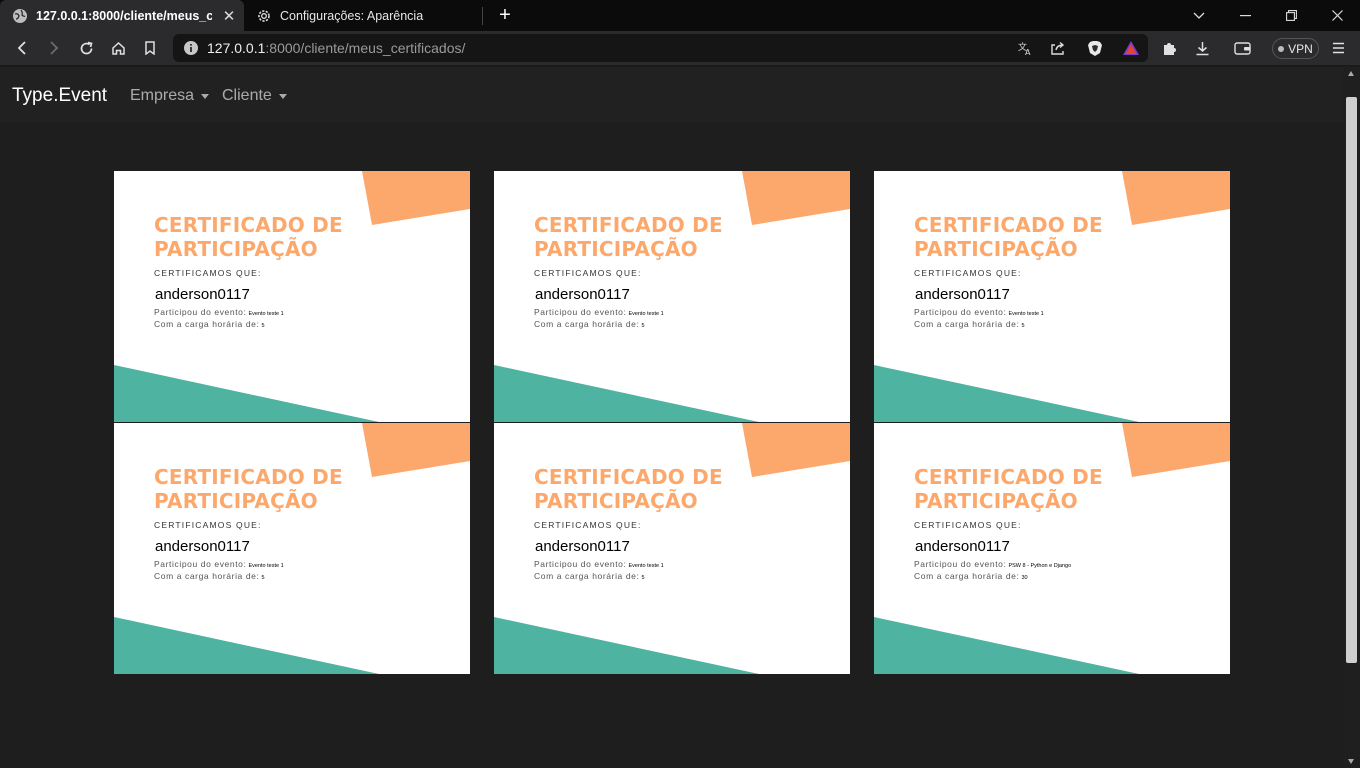 The height and width of the screenshot is (768, 1360). I want to click on nav-dropdown-cliente: Cliente, so click(254, 96).